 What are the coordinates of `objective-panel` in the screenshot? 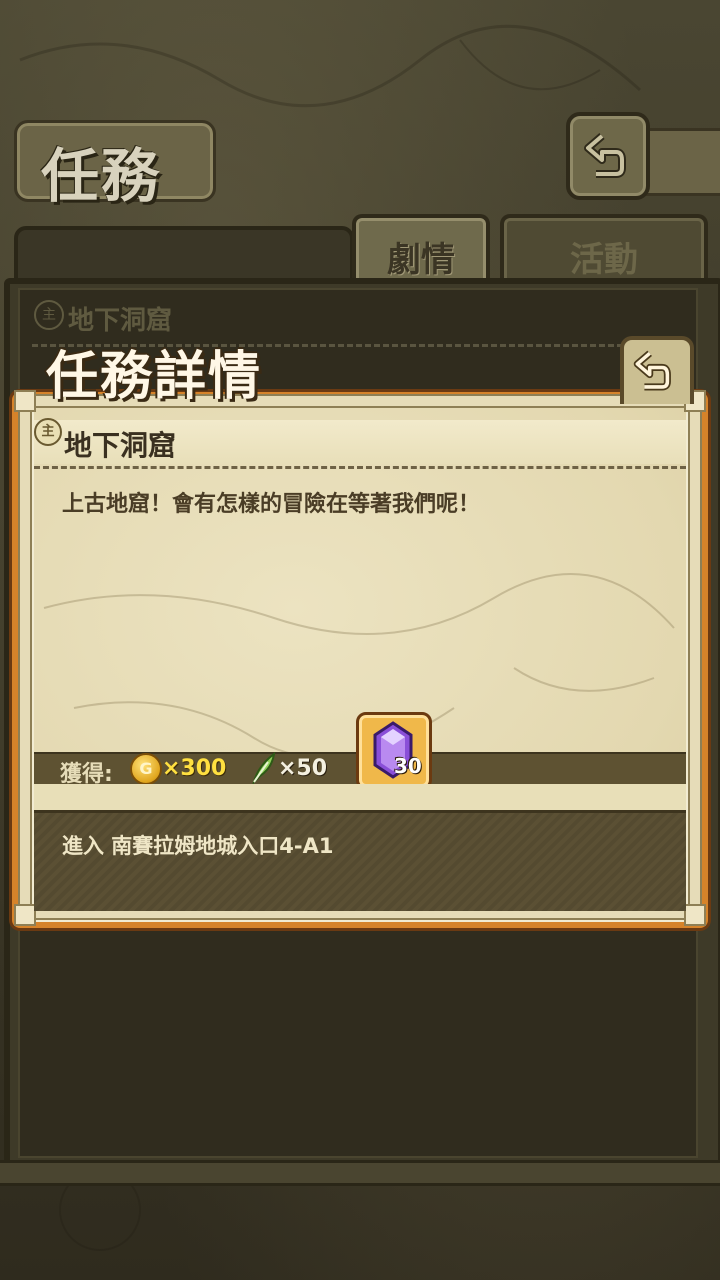 It's located at (360, 860).